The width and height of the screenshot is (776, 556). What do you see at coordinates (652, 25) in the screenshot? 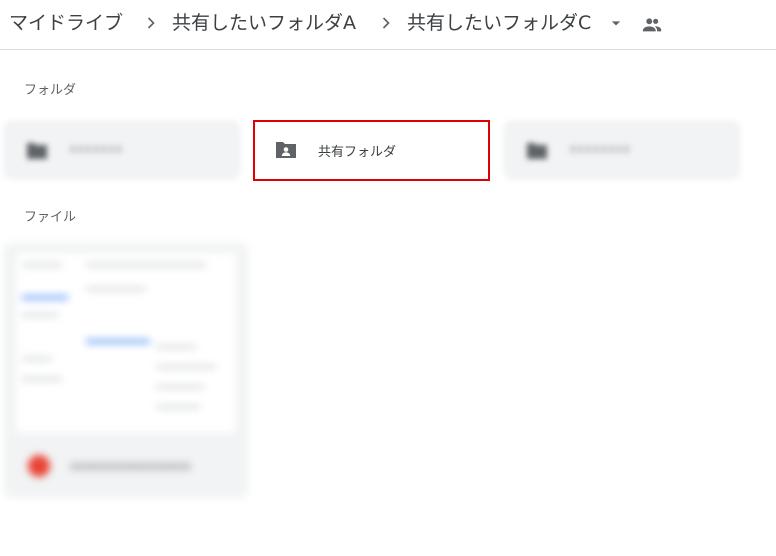
I see `people-icon` at bounding box center [652, 25].